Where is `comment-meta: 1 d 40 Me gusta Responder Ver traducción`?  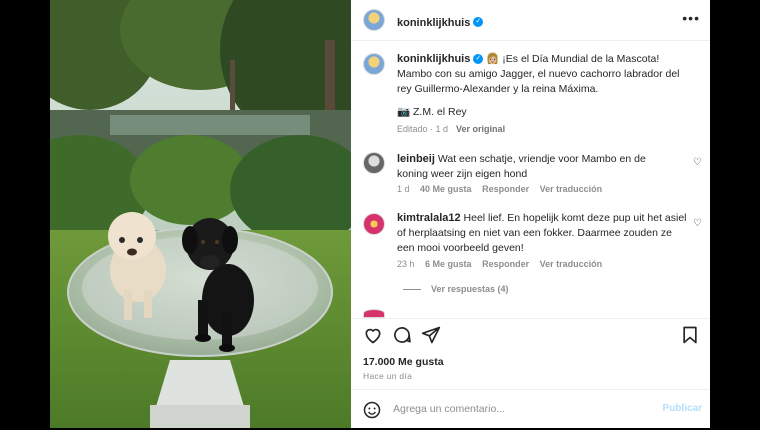
comment-meta: 1 d 40 Me gusta Responder Ver traducción is located at coordinates (503, 189).